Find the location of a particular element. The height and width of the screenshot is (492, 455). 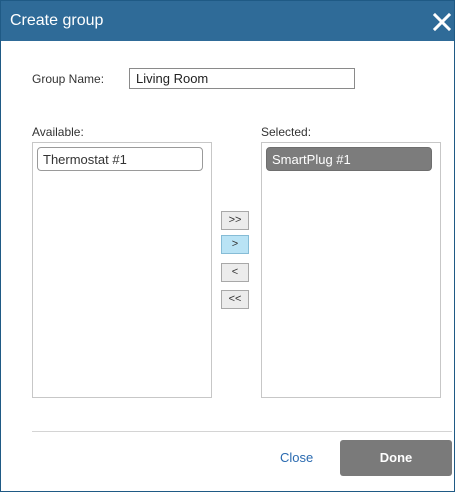

group-name-input is located at coordinates (242, 78).